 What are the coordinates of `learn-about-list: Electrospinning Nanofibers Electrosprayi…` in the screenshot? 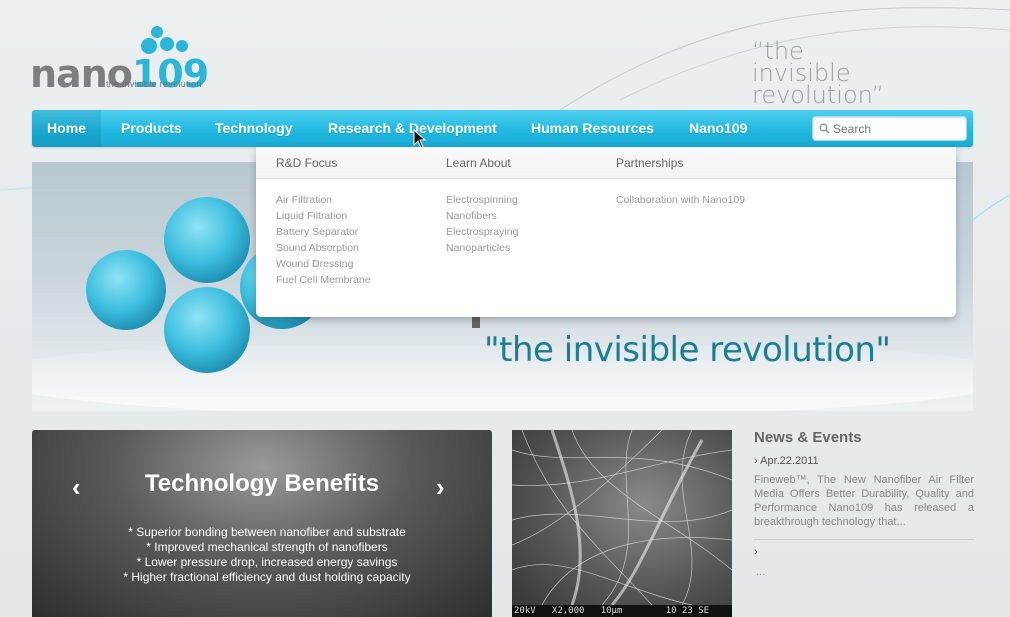 It's located at (482, 224).